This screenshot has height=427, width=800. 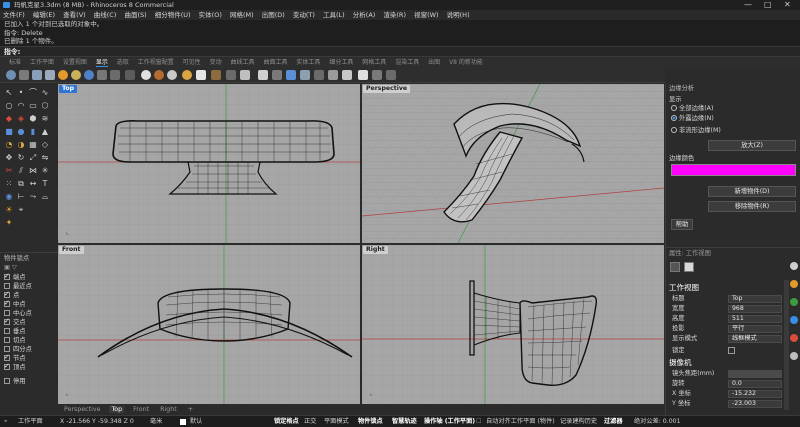 I want to click on prop-projection-select: 平行, so click(x=755, y=329).